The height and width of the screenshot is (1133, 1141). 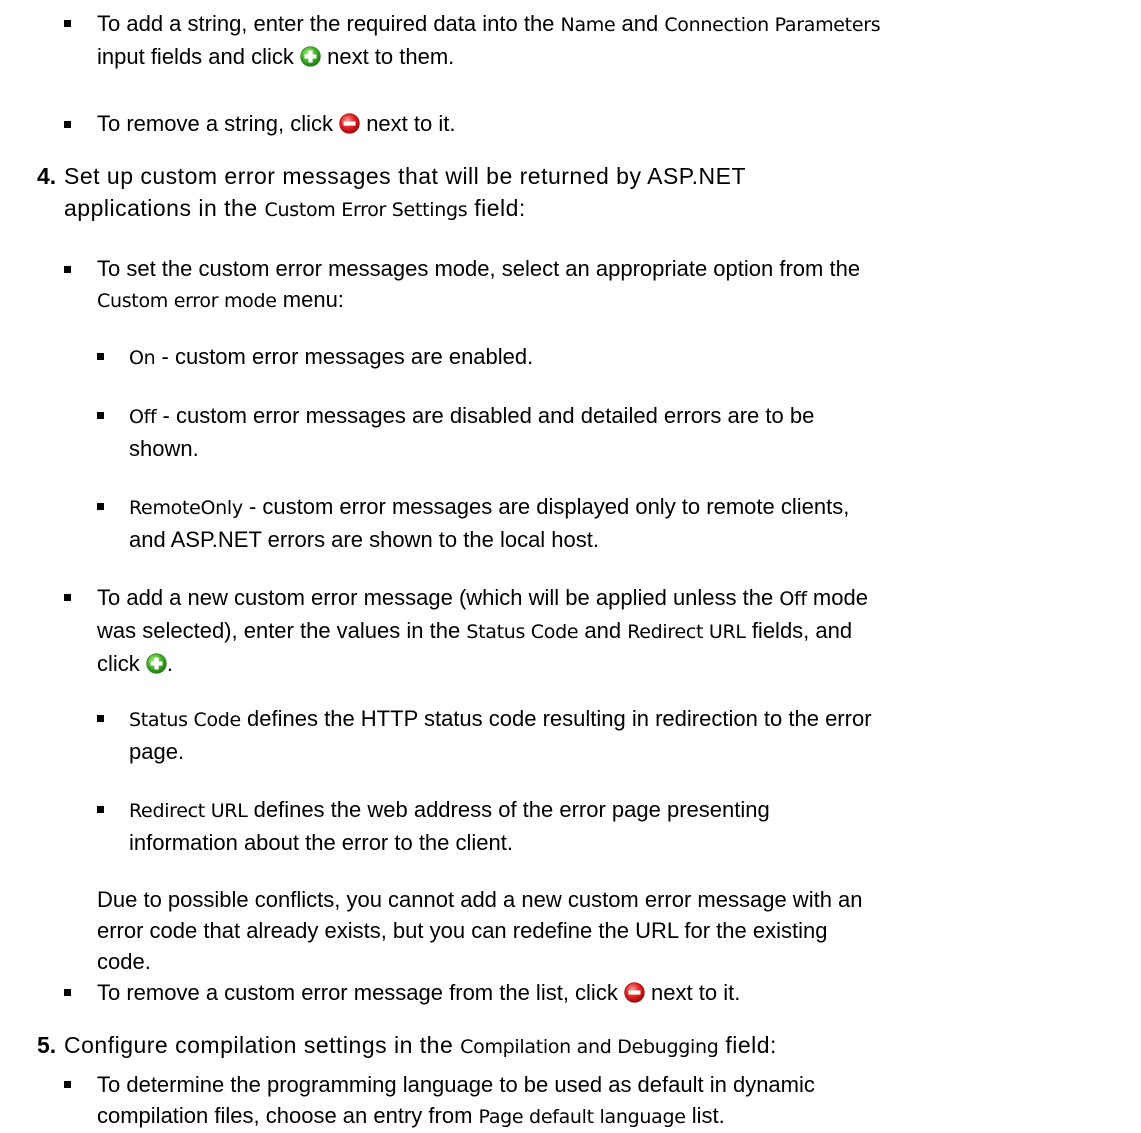 What do you see at coordinates (187, 301) in the screenshot?
I see `ui-label-custom-error-mode: Custom error mode` at bounding box center [187, 301].